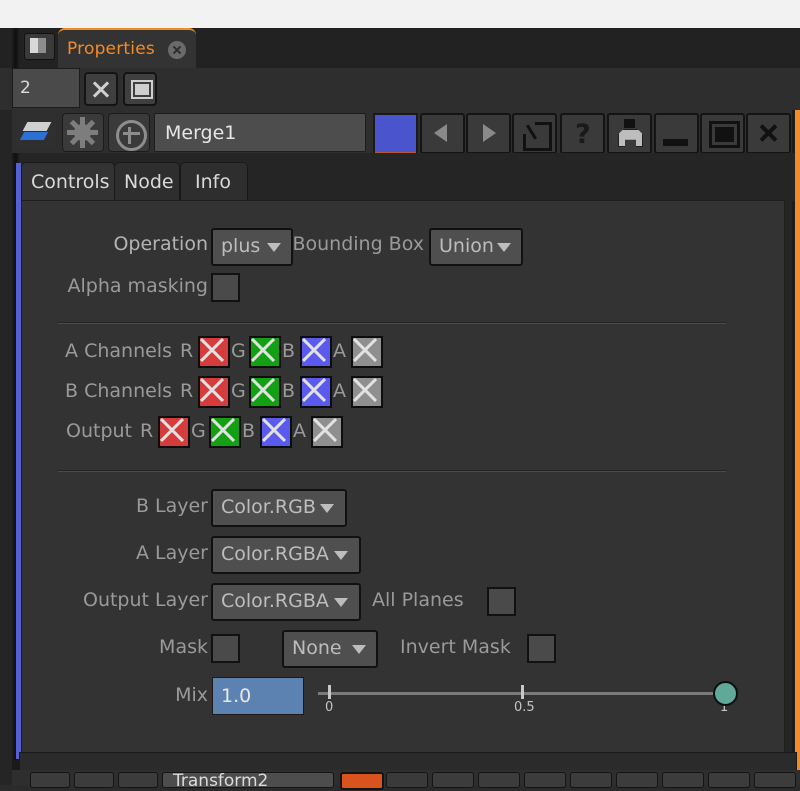 The image size is (800, 791). Describe the element at coordinates (225, 432) in the screenshot. I see `output-channel-g-checkbox` at that location.